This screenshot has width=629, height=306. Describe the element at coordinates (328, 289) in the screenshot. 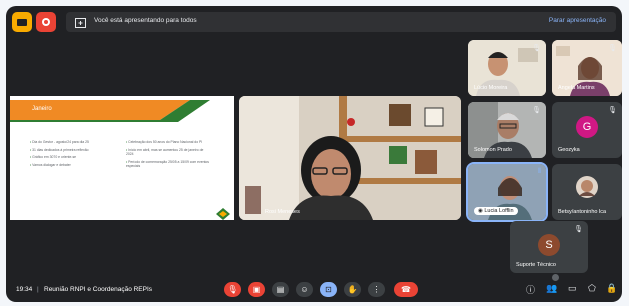

I see `present-icon: ⊡` at that location.